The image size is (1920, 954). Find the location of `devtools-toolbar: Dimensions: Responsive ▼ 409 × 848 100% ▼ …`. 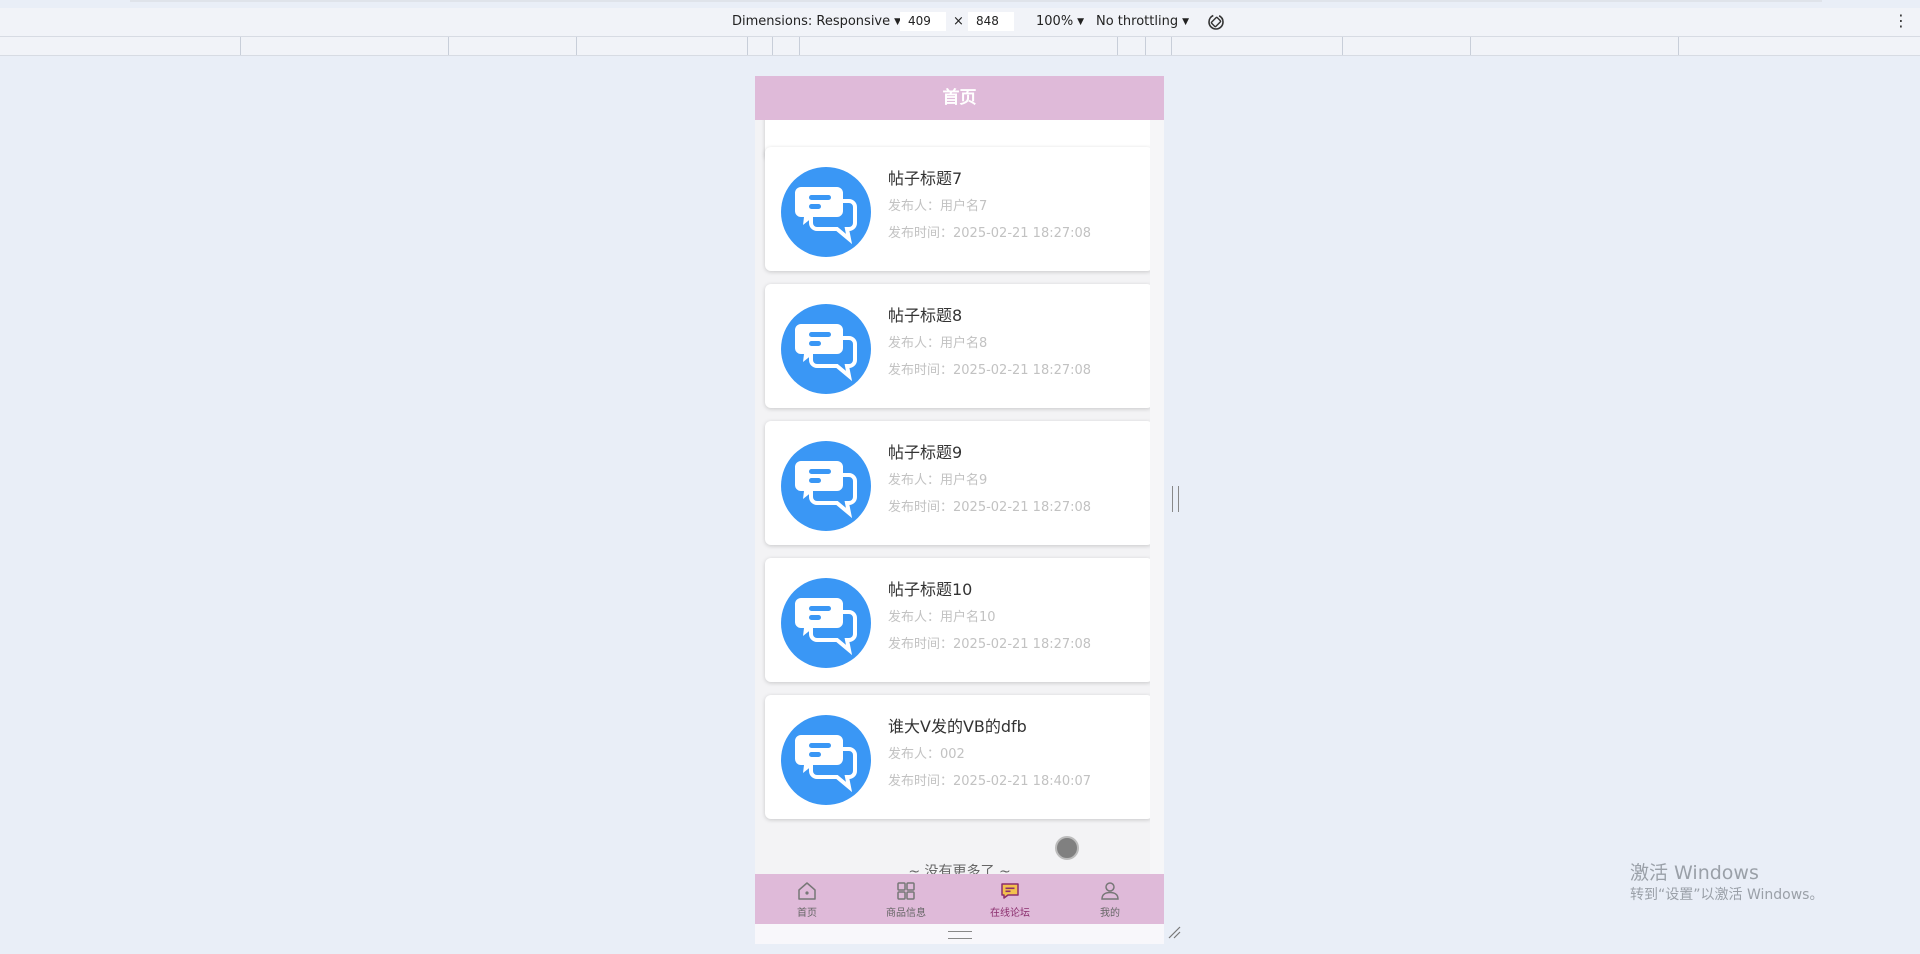

devtools-toolbar: Dimensions: Responsive ▼ 409 × 848 100% ▼ … is located at coordinates (960, 22).